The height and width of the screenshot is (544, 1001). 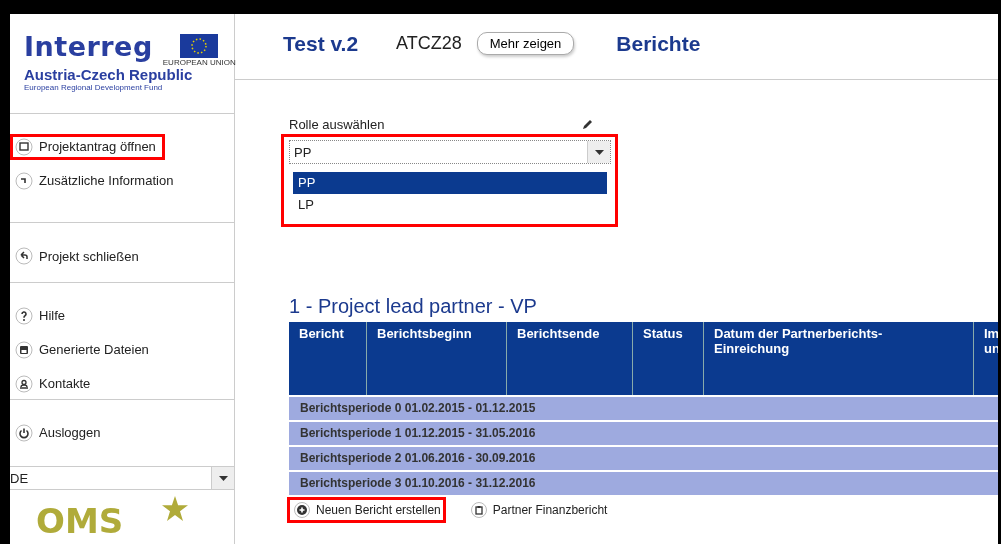 What do you see at coordinates (366, 510) in the screenshot?
I see `action-link: Neuen Bericht erstellen` at bounding box center [366, 510].